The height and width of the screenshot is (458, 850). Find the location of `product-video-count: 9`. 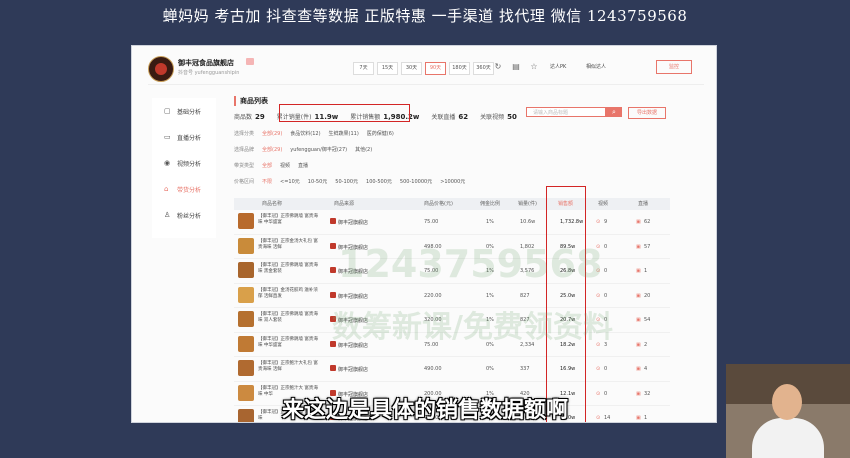

product-video-count: 9 is located at coordinates (605, 222).